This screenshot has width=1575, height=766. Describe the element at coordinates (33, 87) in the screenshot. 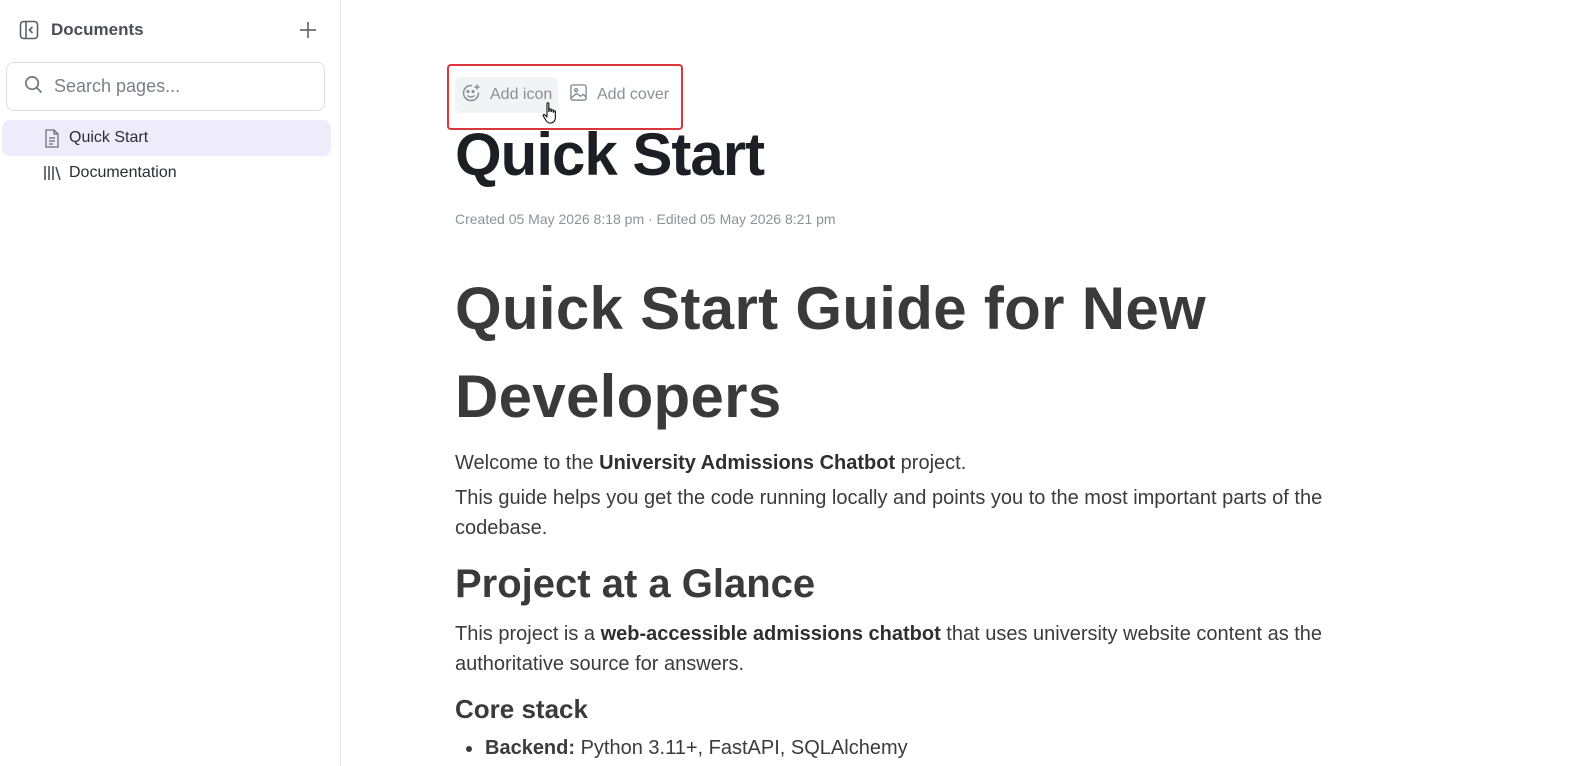

I see `search-icon` at that location.